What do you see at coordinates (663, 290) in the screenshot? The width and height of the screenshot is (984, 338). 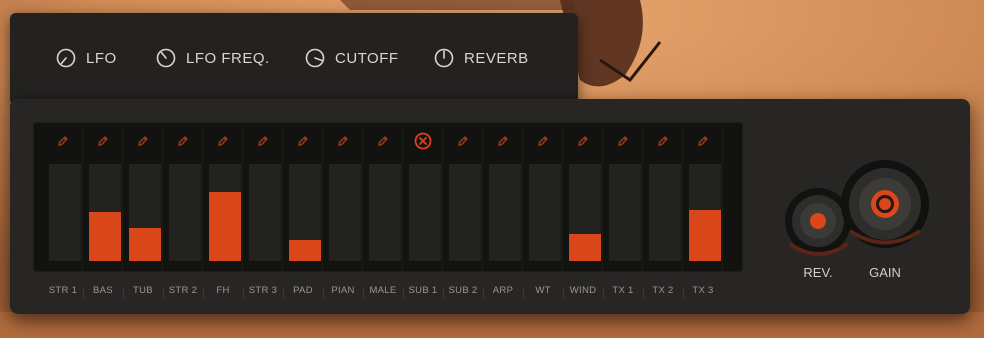 I see `channel-label: TX 2` at bounding box center [663, 290].